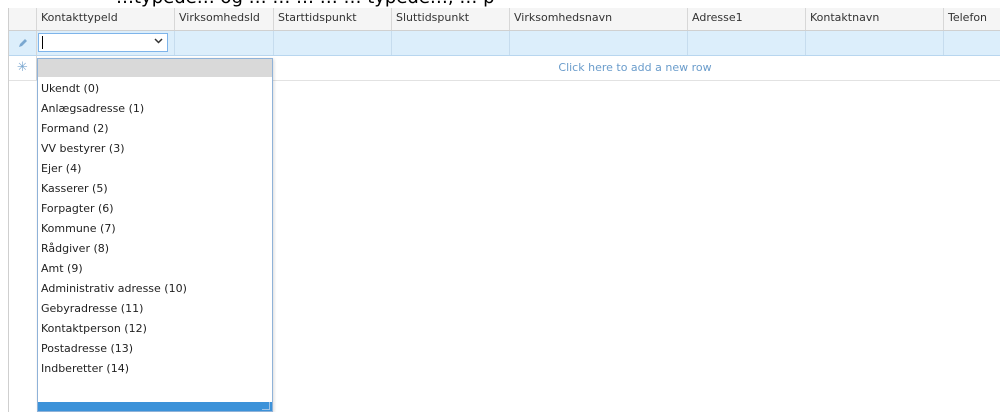 This screenshot has height=412, width=1000. Describe the element at coordinates (155, 149) in the screenshot. I see `dropdown-option: VV bestyrer (3)` at that location.